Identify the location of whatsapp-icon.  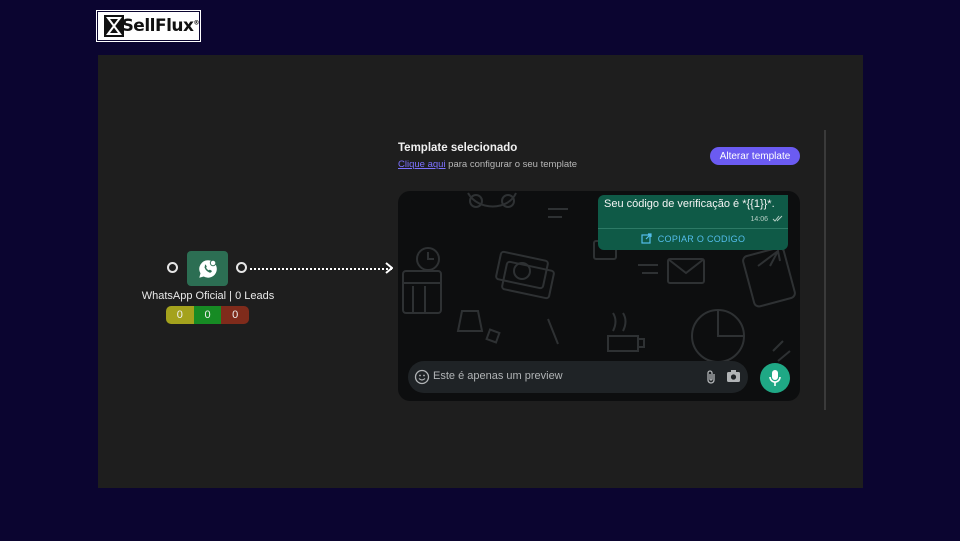
(207, 268).